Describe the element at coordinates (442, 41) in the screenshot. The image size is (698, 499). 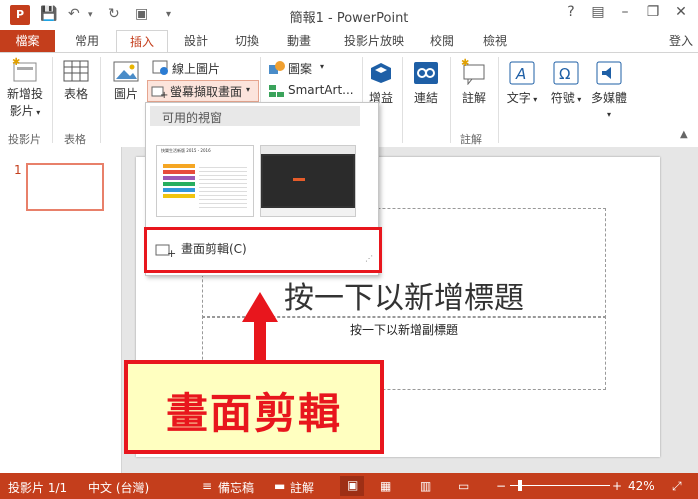
I see `tab-review: 校閱` at that location.